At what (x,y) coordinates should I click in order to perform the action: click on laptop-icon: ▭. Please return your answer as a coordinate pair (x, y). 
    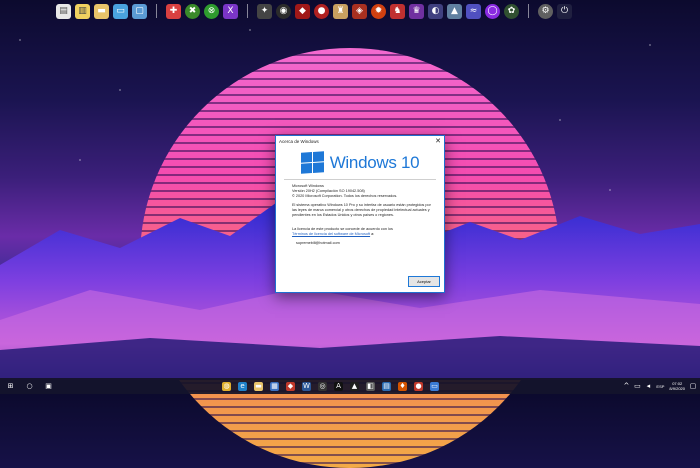
    Looking at the image, I should click on (120, 11).